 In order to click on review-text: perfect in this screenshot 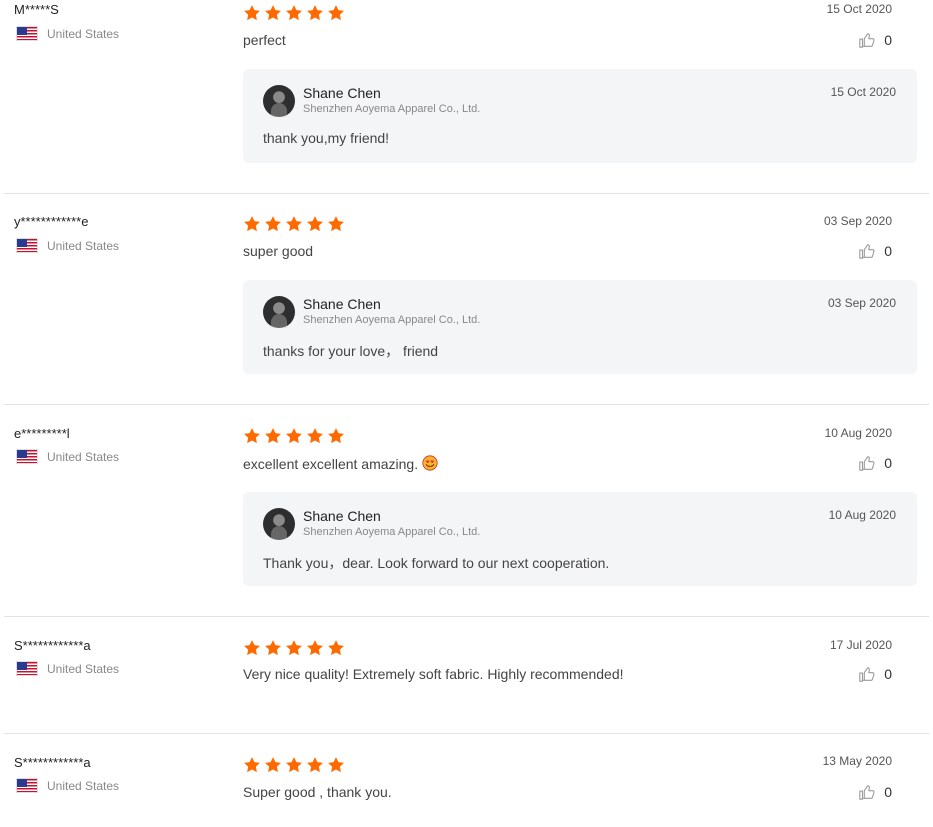, I will do `click(264, 40)`.